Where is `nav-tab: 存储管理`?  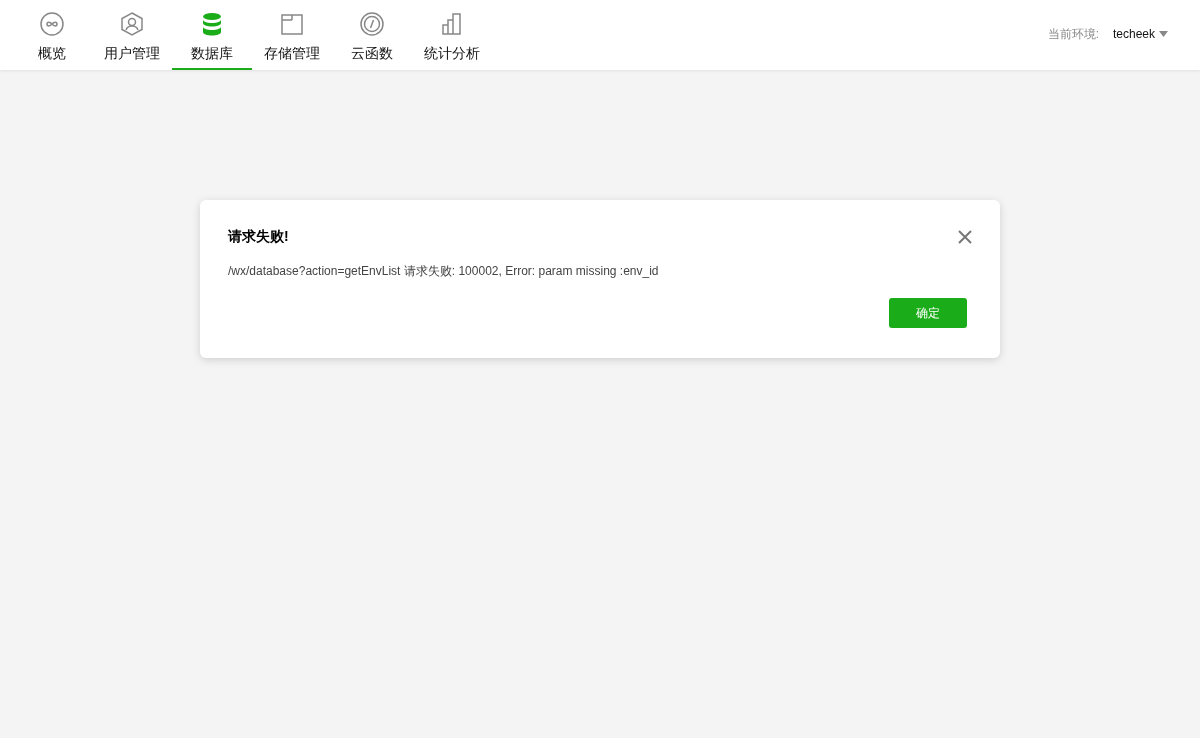
nav-tab: 存储管理 is located at coordinates (292, 35).